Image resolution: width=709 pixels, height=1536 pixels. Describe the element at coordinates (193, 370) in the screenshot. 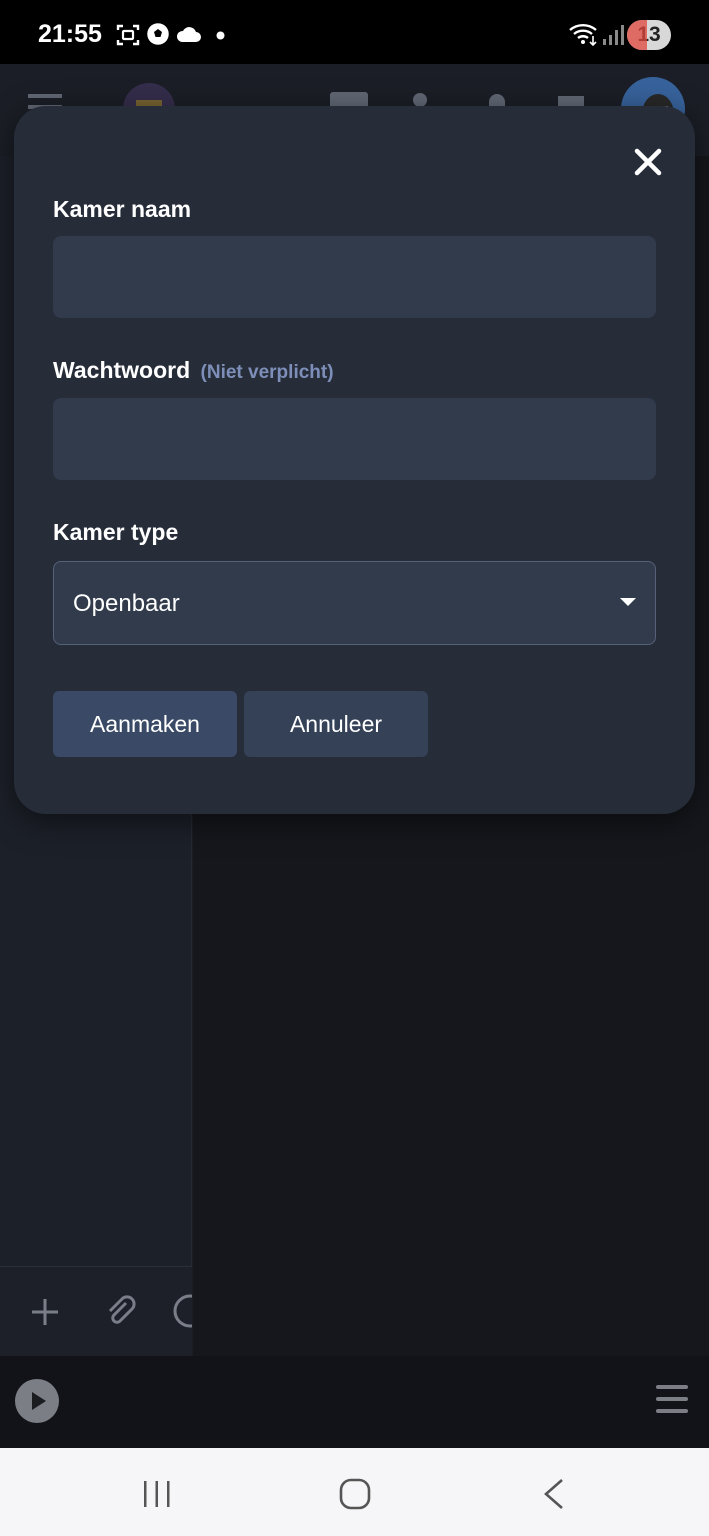

I see `password-label: Wachtwoord (Niet verplicht)` at that location.